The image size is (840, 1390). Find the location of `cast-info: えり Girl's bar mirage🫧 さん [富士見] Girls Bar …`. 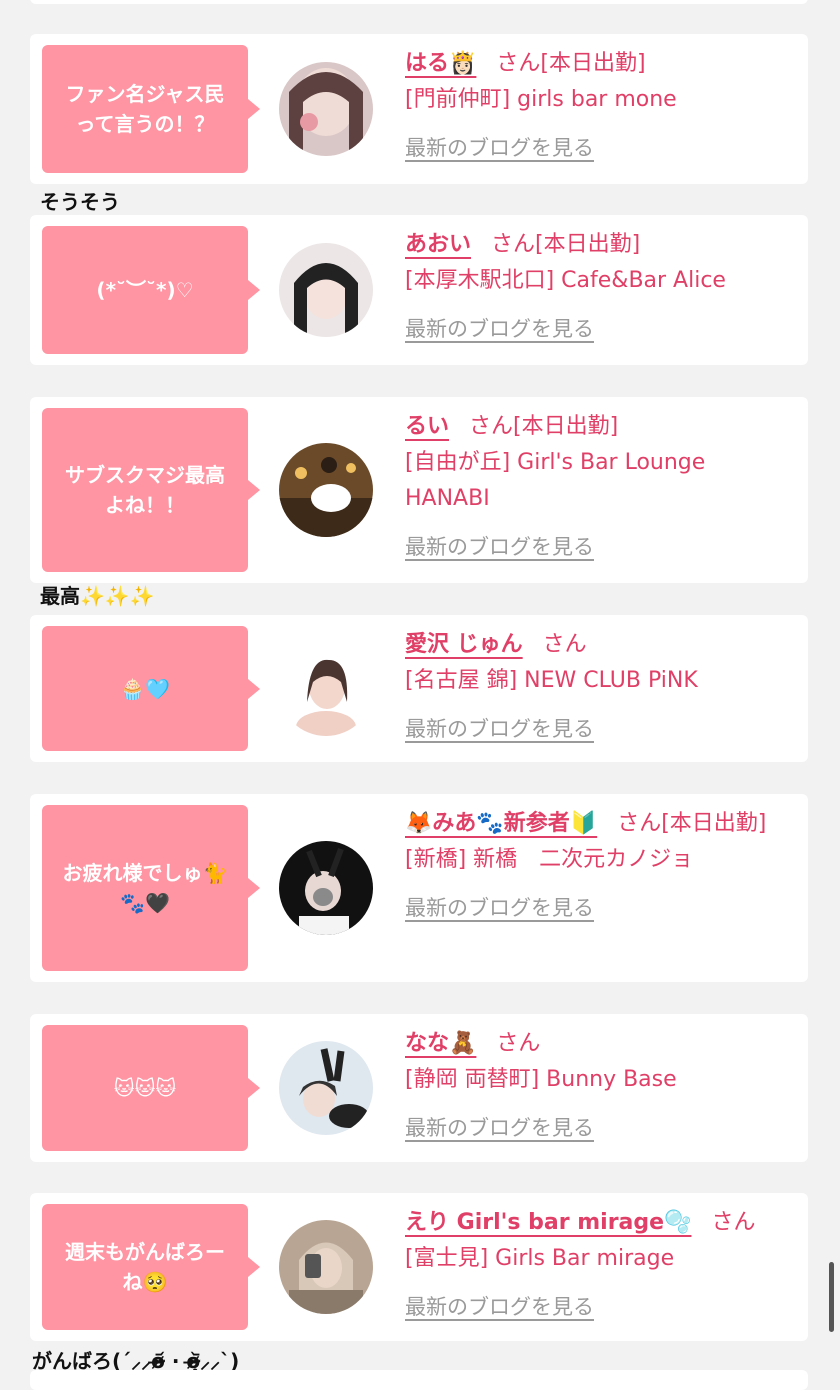

cast-info: えり Girl's bar mirage🫧 さん [富士見] Girls Bar … is located at coordinates (596, 1265).